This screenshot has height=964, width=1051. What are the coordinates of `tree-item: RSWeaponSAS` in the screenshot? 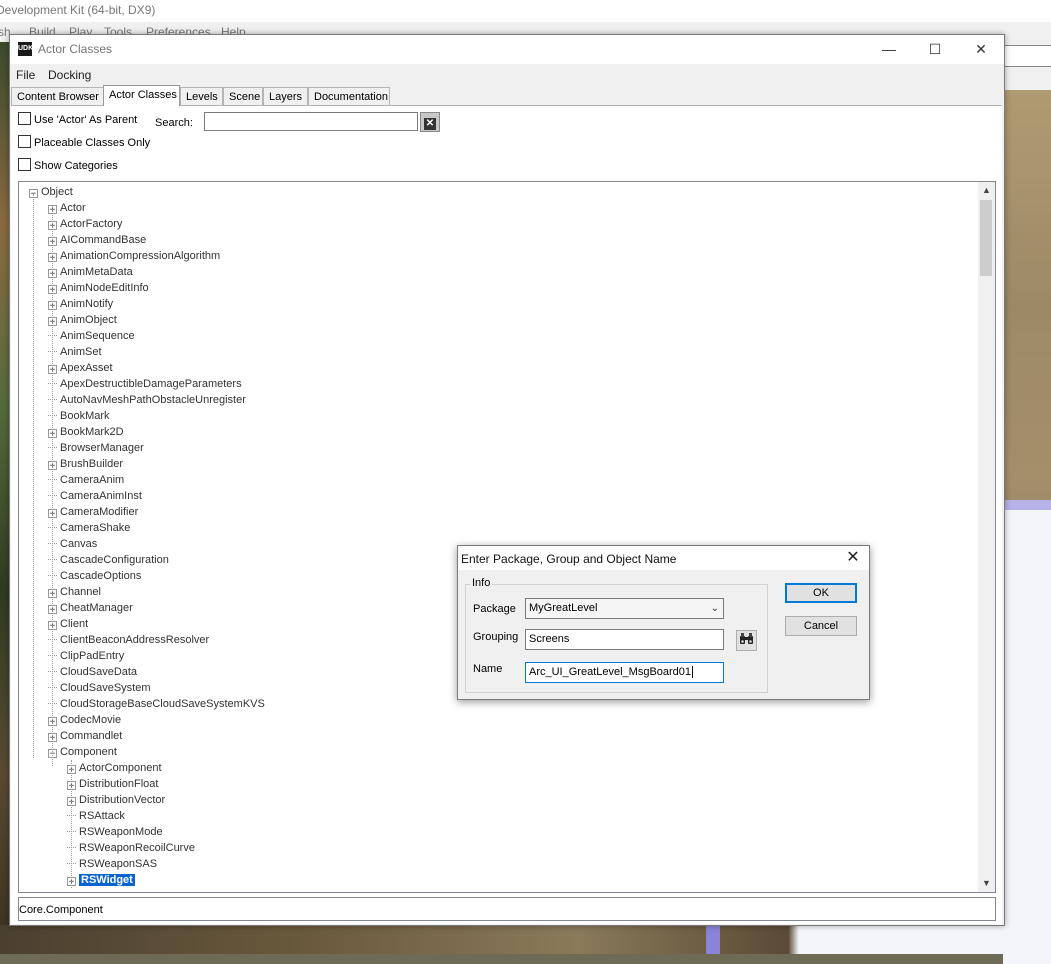 It's located at (112, 864).